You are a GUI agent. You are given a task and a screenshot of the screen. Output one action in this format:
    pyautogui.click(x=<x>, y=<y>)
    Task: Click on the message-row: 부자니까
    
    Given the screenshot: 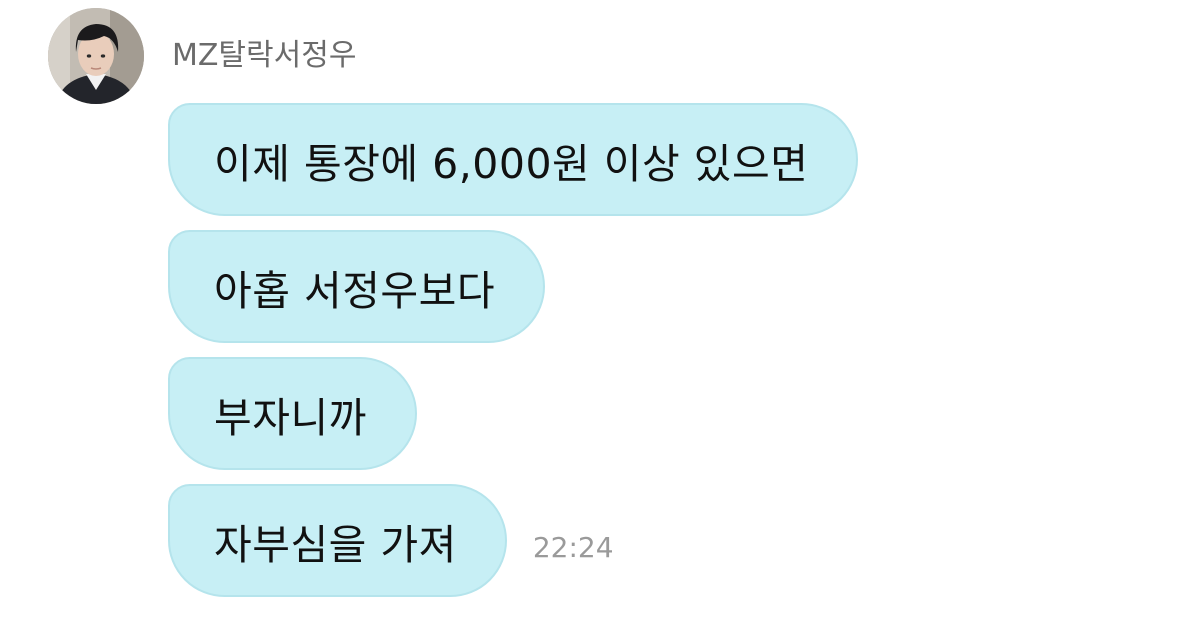 What is the action you would take?
    pyautogui.click(x=513, y=413)
    